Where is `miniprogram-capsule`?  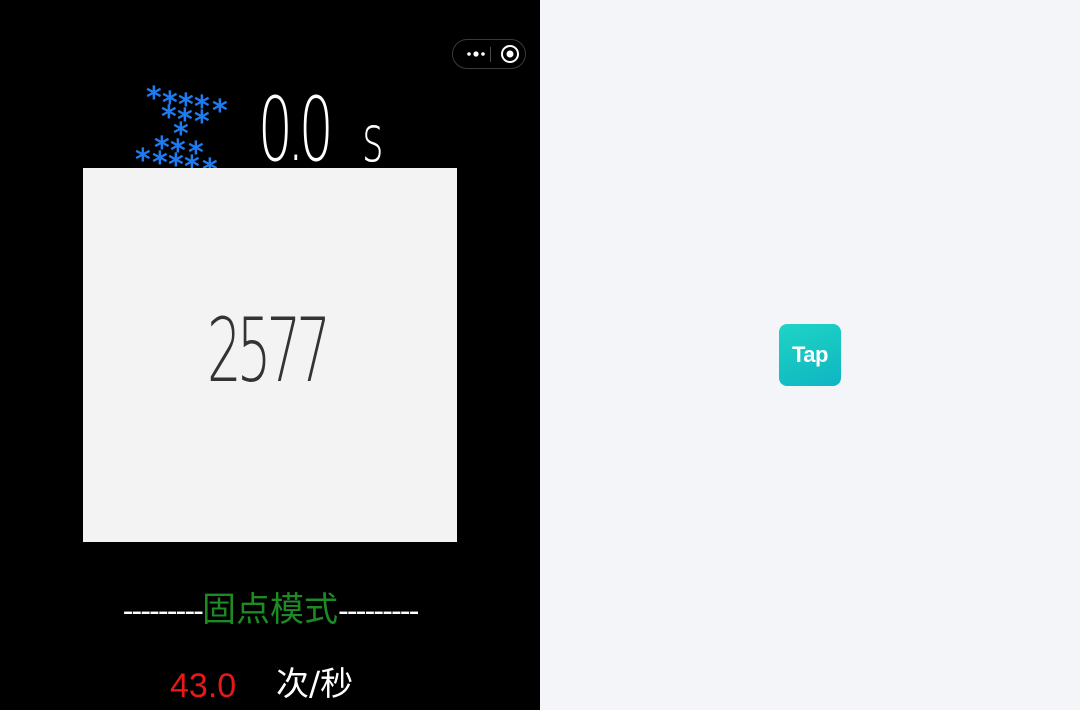
miniprogram-capsule is located at coordinates (489, 54).